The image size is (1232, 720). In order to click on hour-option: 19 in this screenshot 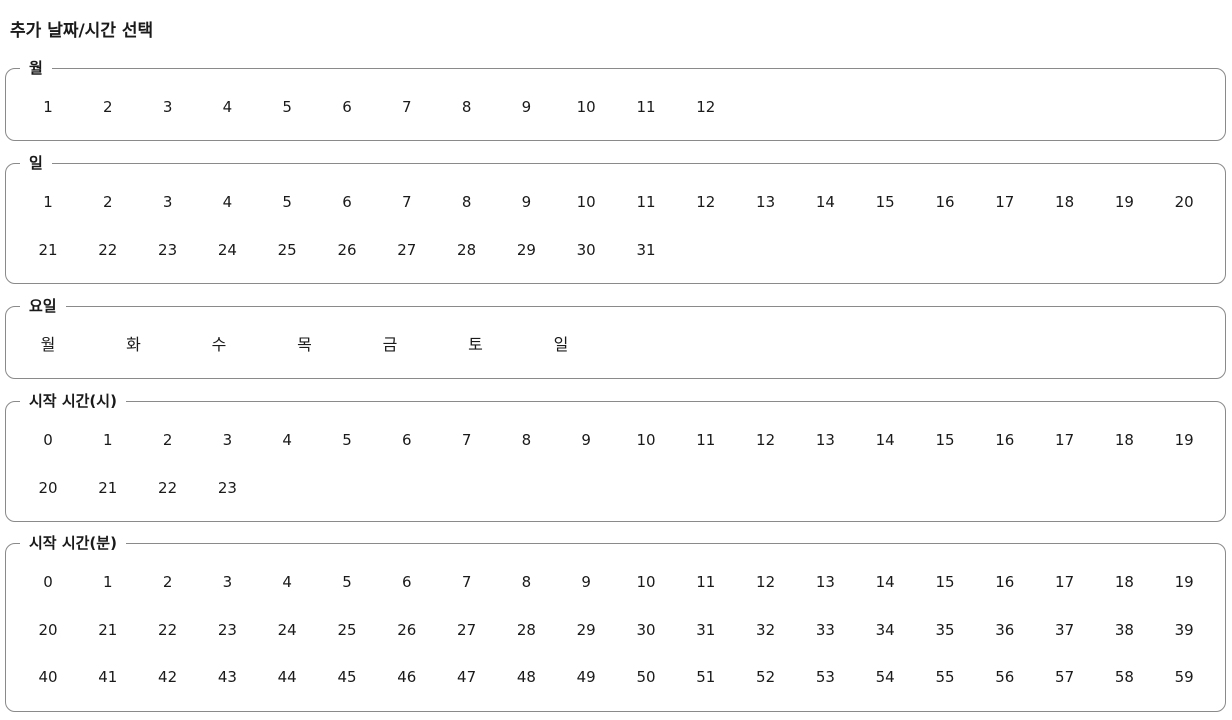, I will do `click(1184, 440)`.